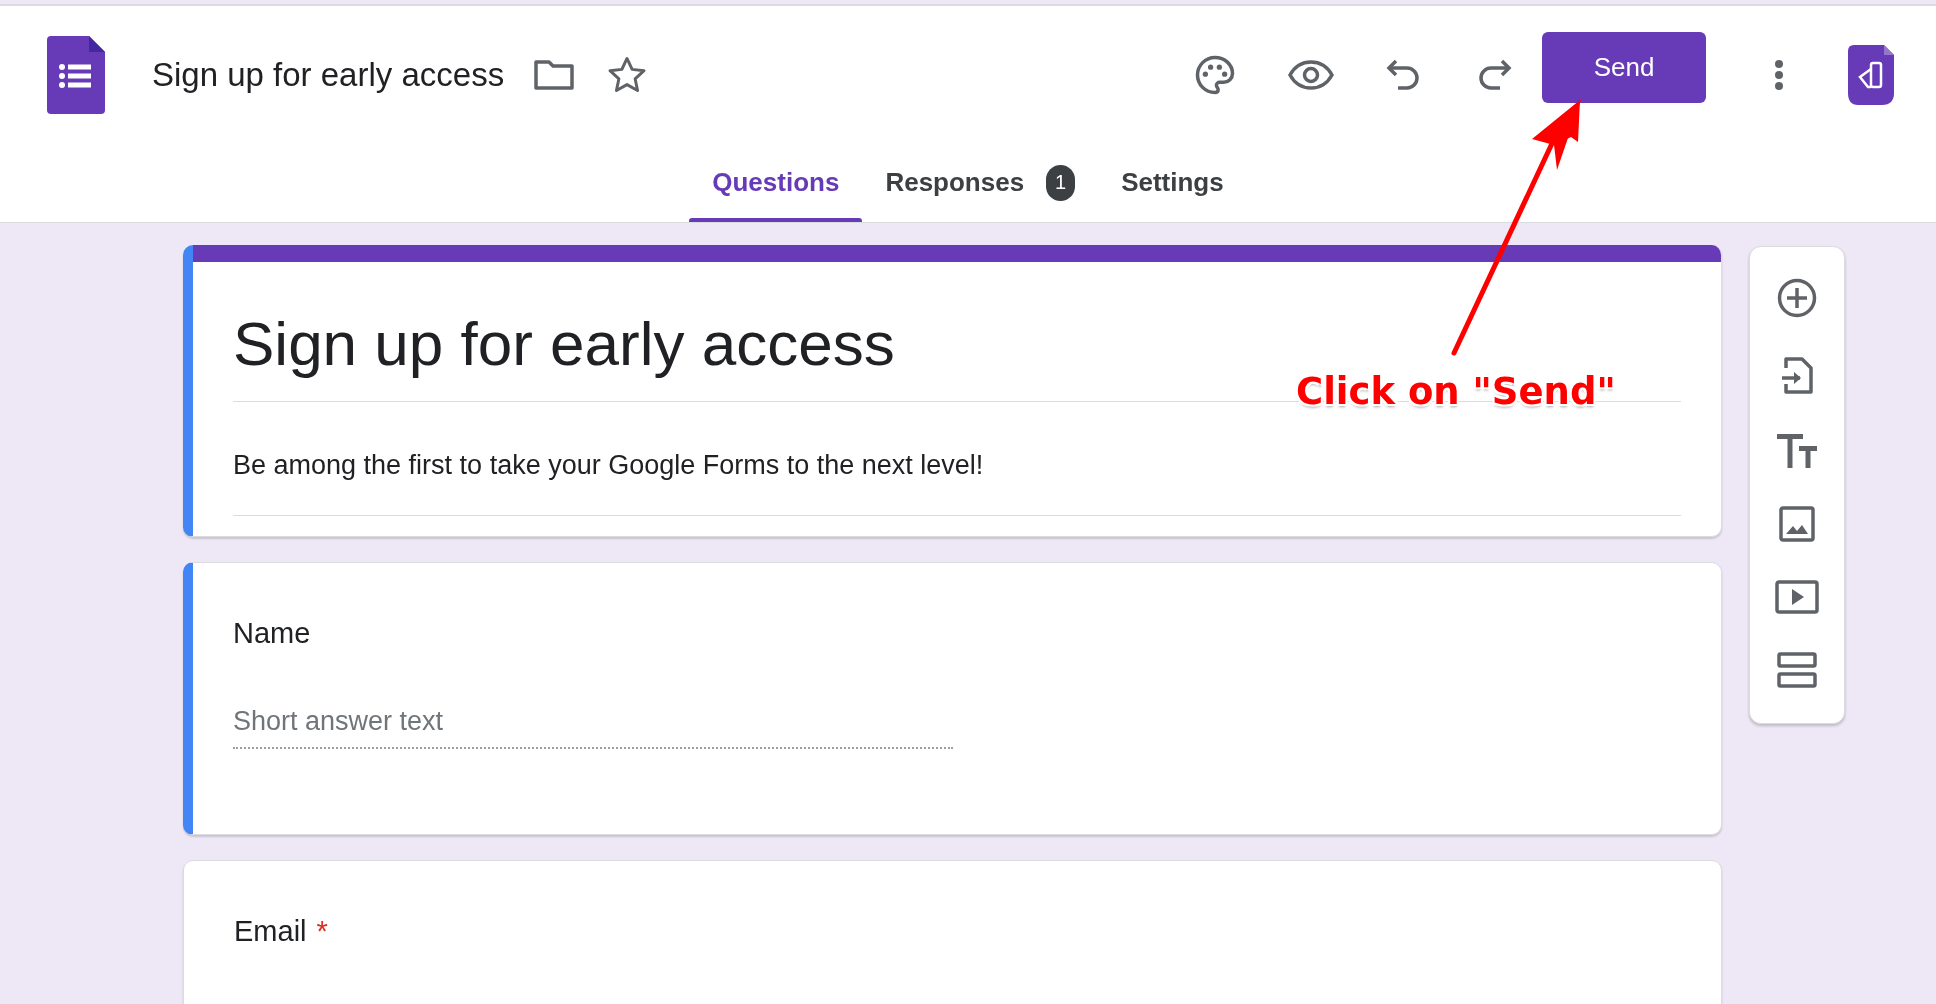 The height and width of the screenshot is (1004, 1936). What do you see at coordinates (1624, 67) in the screenshot?
I see `send-button: Send` at bounding box center [1624, 67].